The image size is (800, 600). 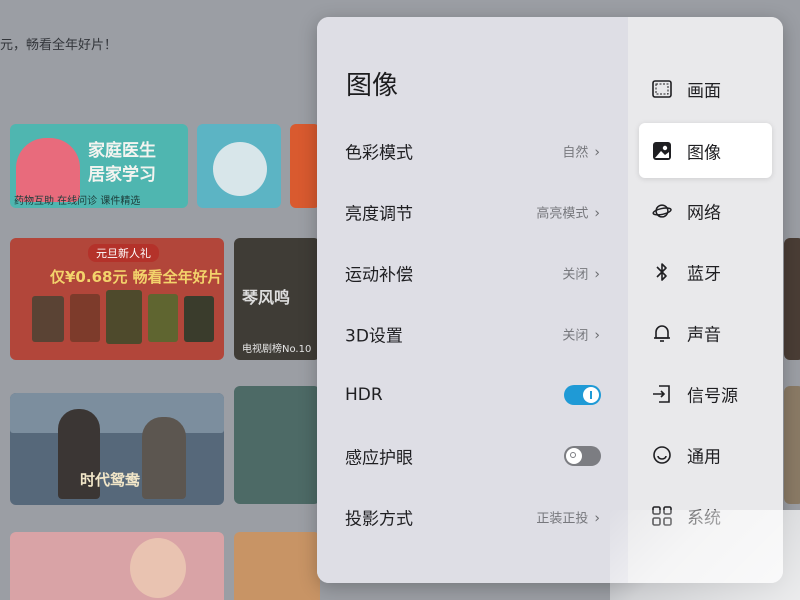 I want to click on row-label: 投影方式, so click(x=379, y=519).